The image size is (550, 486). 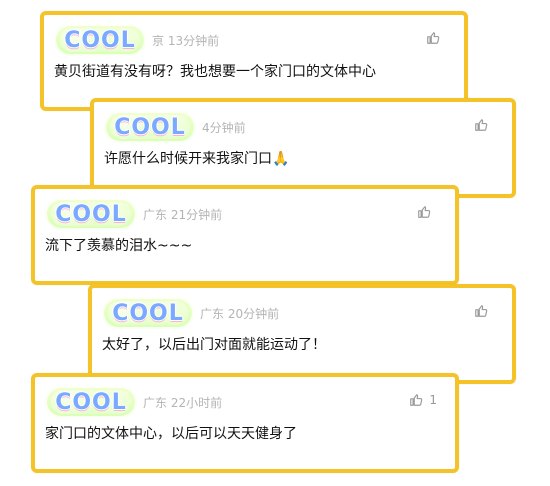 I want to click on comment-text: 黄贝街道有没有呀？我也想要一个家门口的文体中心, so click(x=215, y=72).